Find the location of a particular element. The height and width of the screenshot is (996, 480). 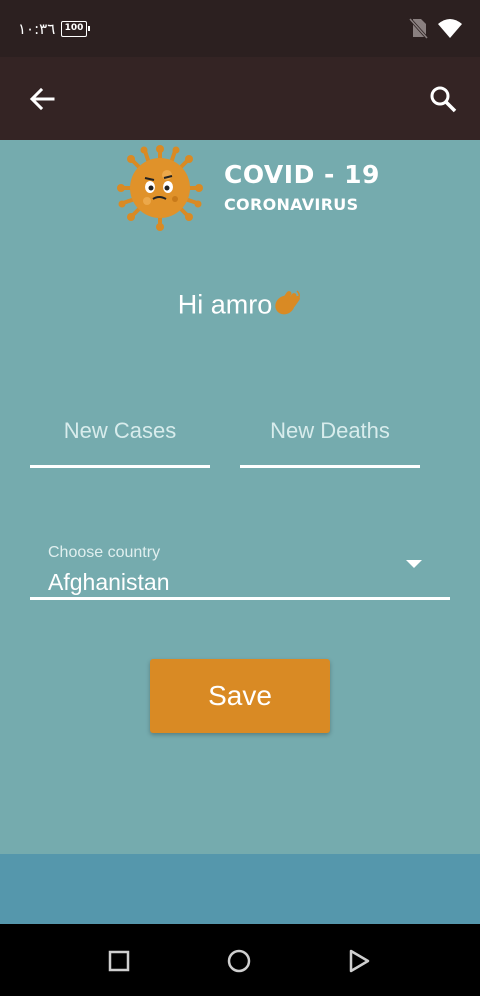

new-deaths-underline is located at coordinates (330, 466).